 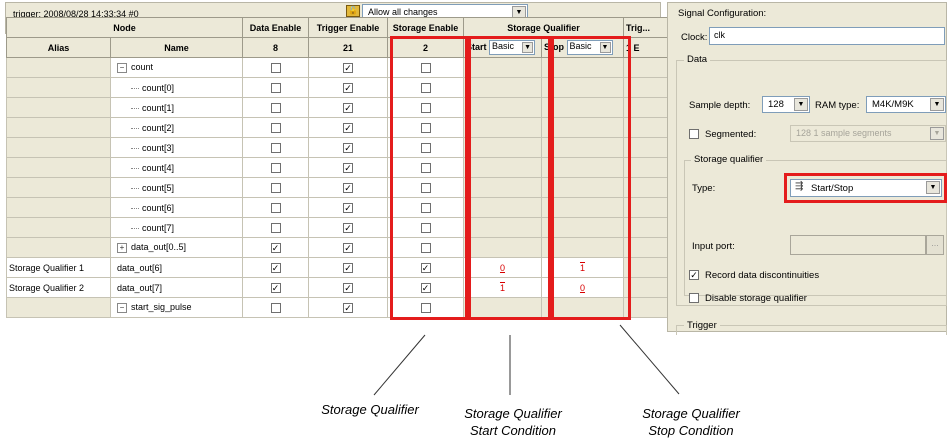 I want to click on callout-stop-condition: Storage Qualifier Stop Condition, so click(x=691, y=422).